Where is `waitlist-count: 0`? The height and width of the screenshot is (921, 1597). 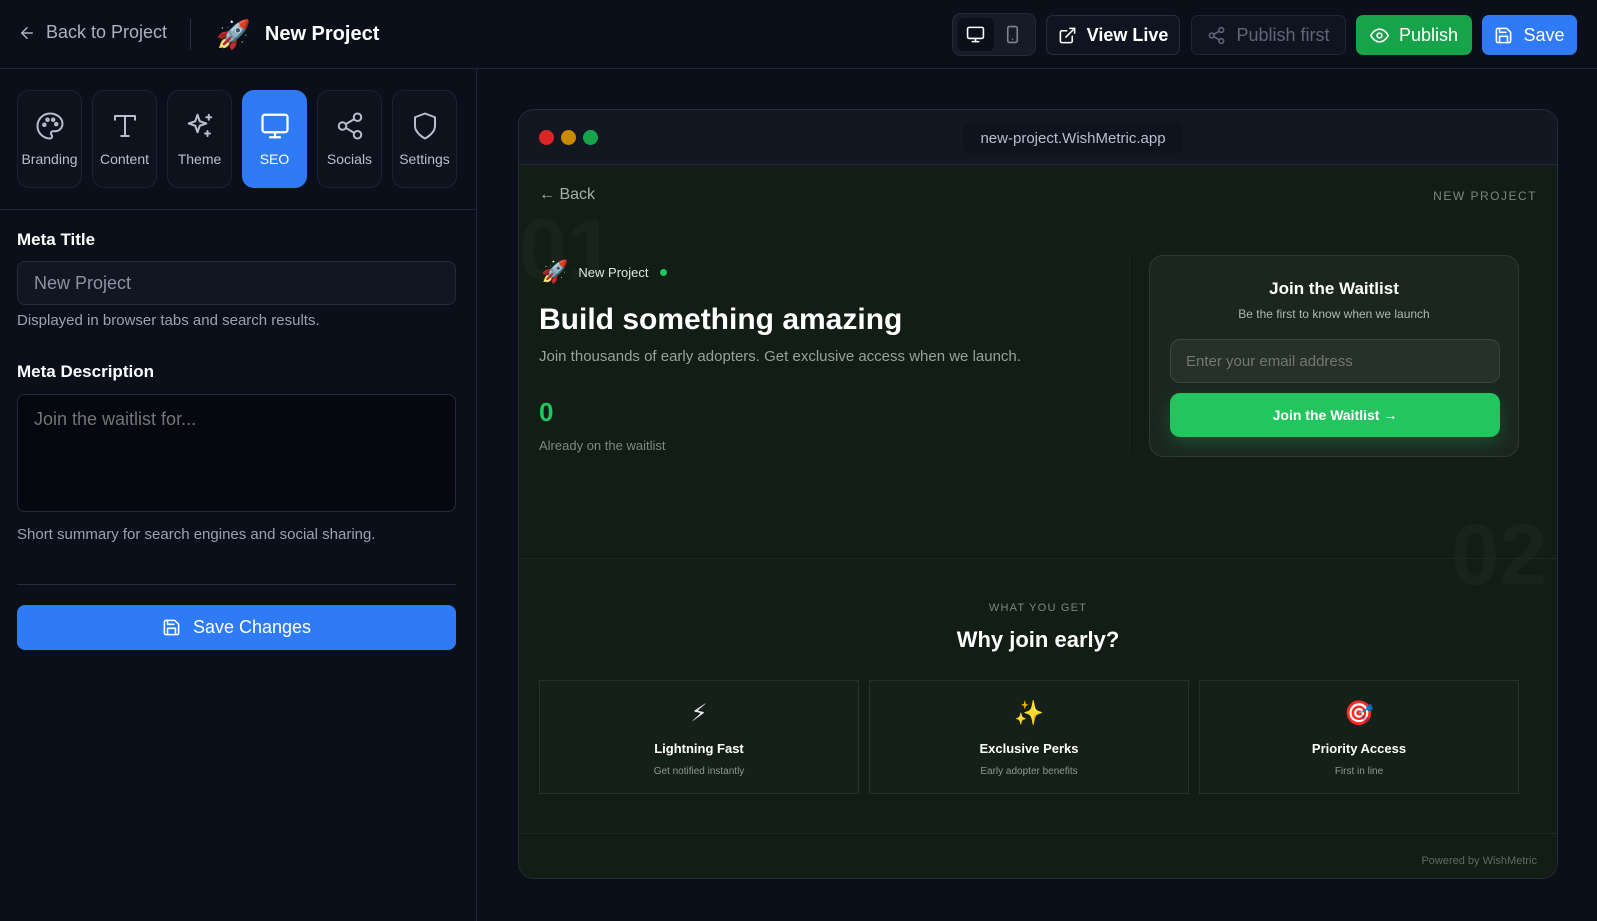 waitlist-count: 0 is located at coordinates (546, 412).